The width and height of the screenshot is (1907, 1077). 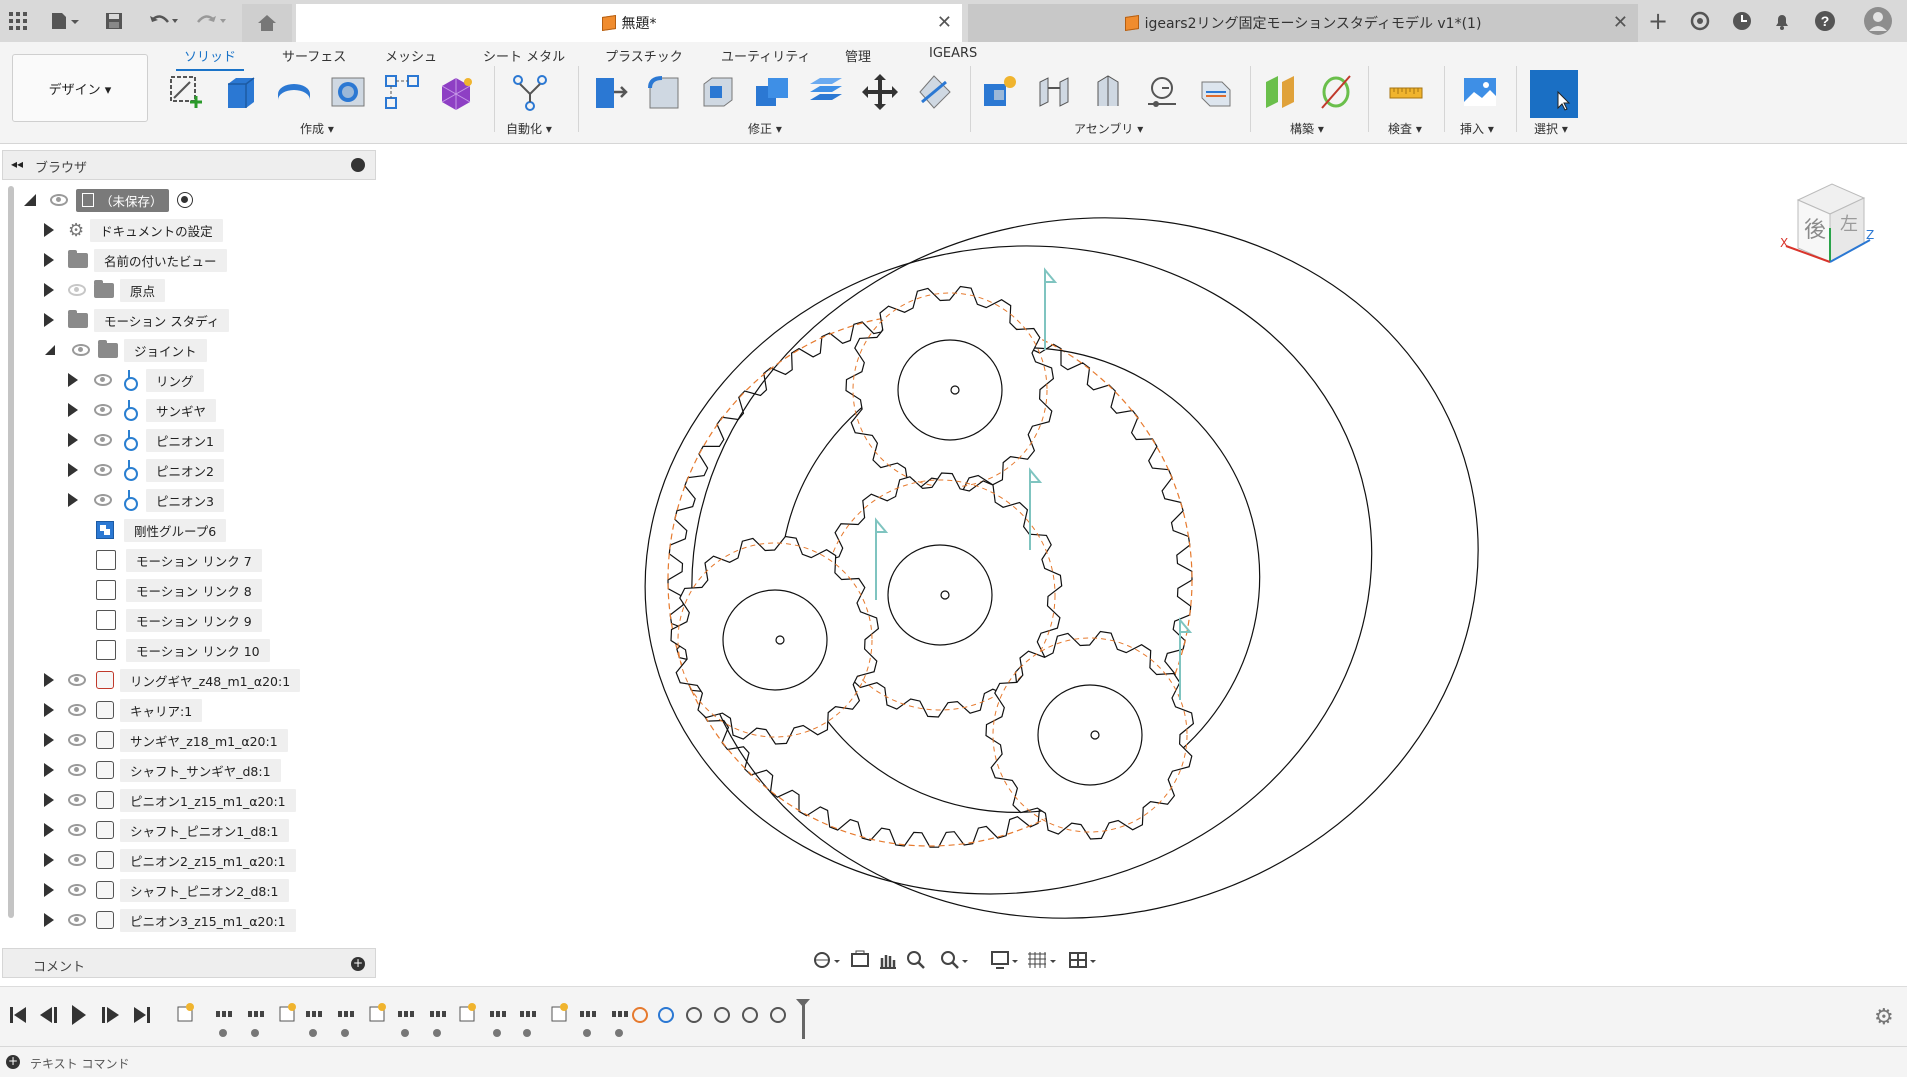 I want to click on extrude-icon, so click(x=240, y=92).